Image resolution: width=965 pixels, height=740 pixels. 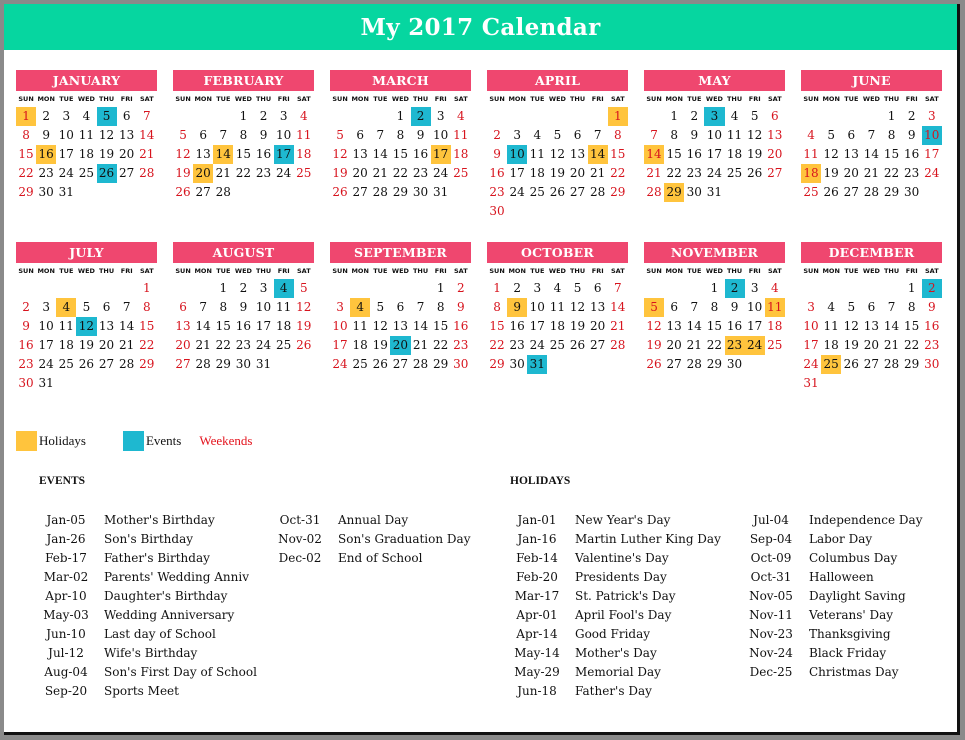 I want to click on item-name: Thanksgiving, so click(x=850, y=633).